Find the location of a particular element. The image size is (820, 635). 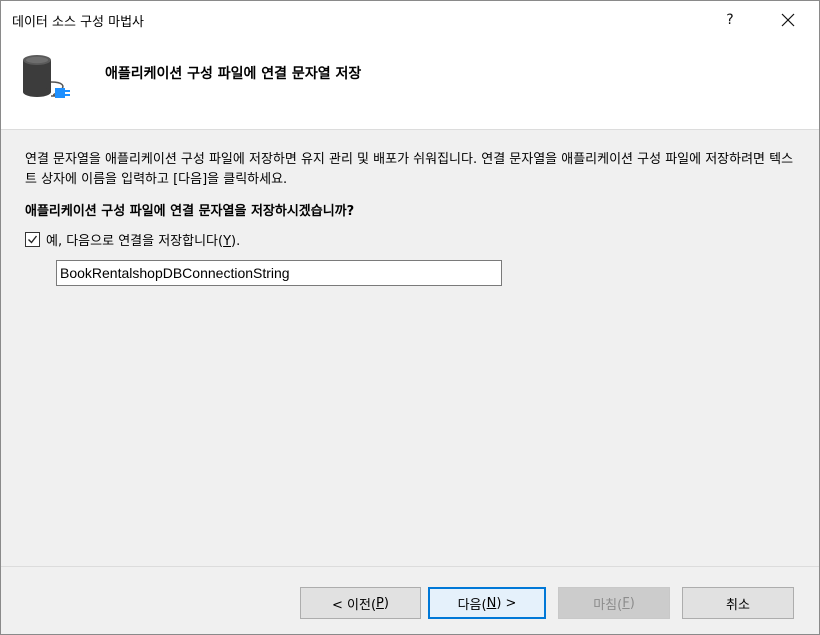

save-connection-label: 예, 다음으로 연결을 저장합니다(Y). is located at coordinates (143, 239).